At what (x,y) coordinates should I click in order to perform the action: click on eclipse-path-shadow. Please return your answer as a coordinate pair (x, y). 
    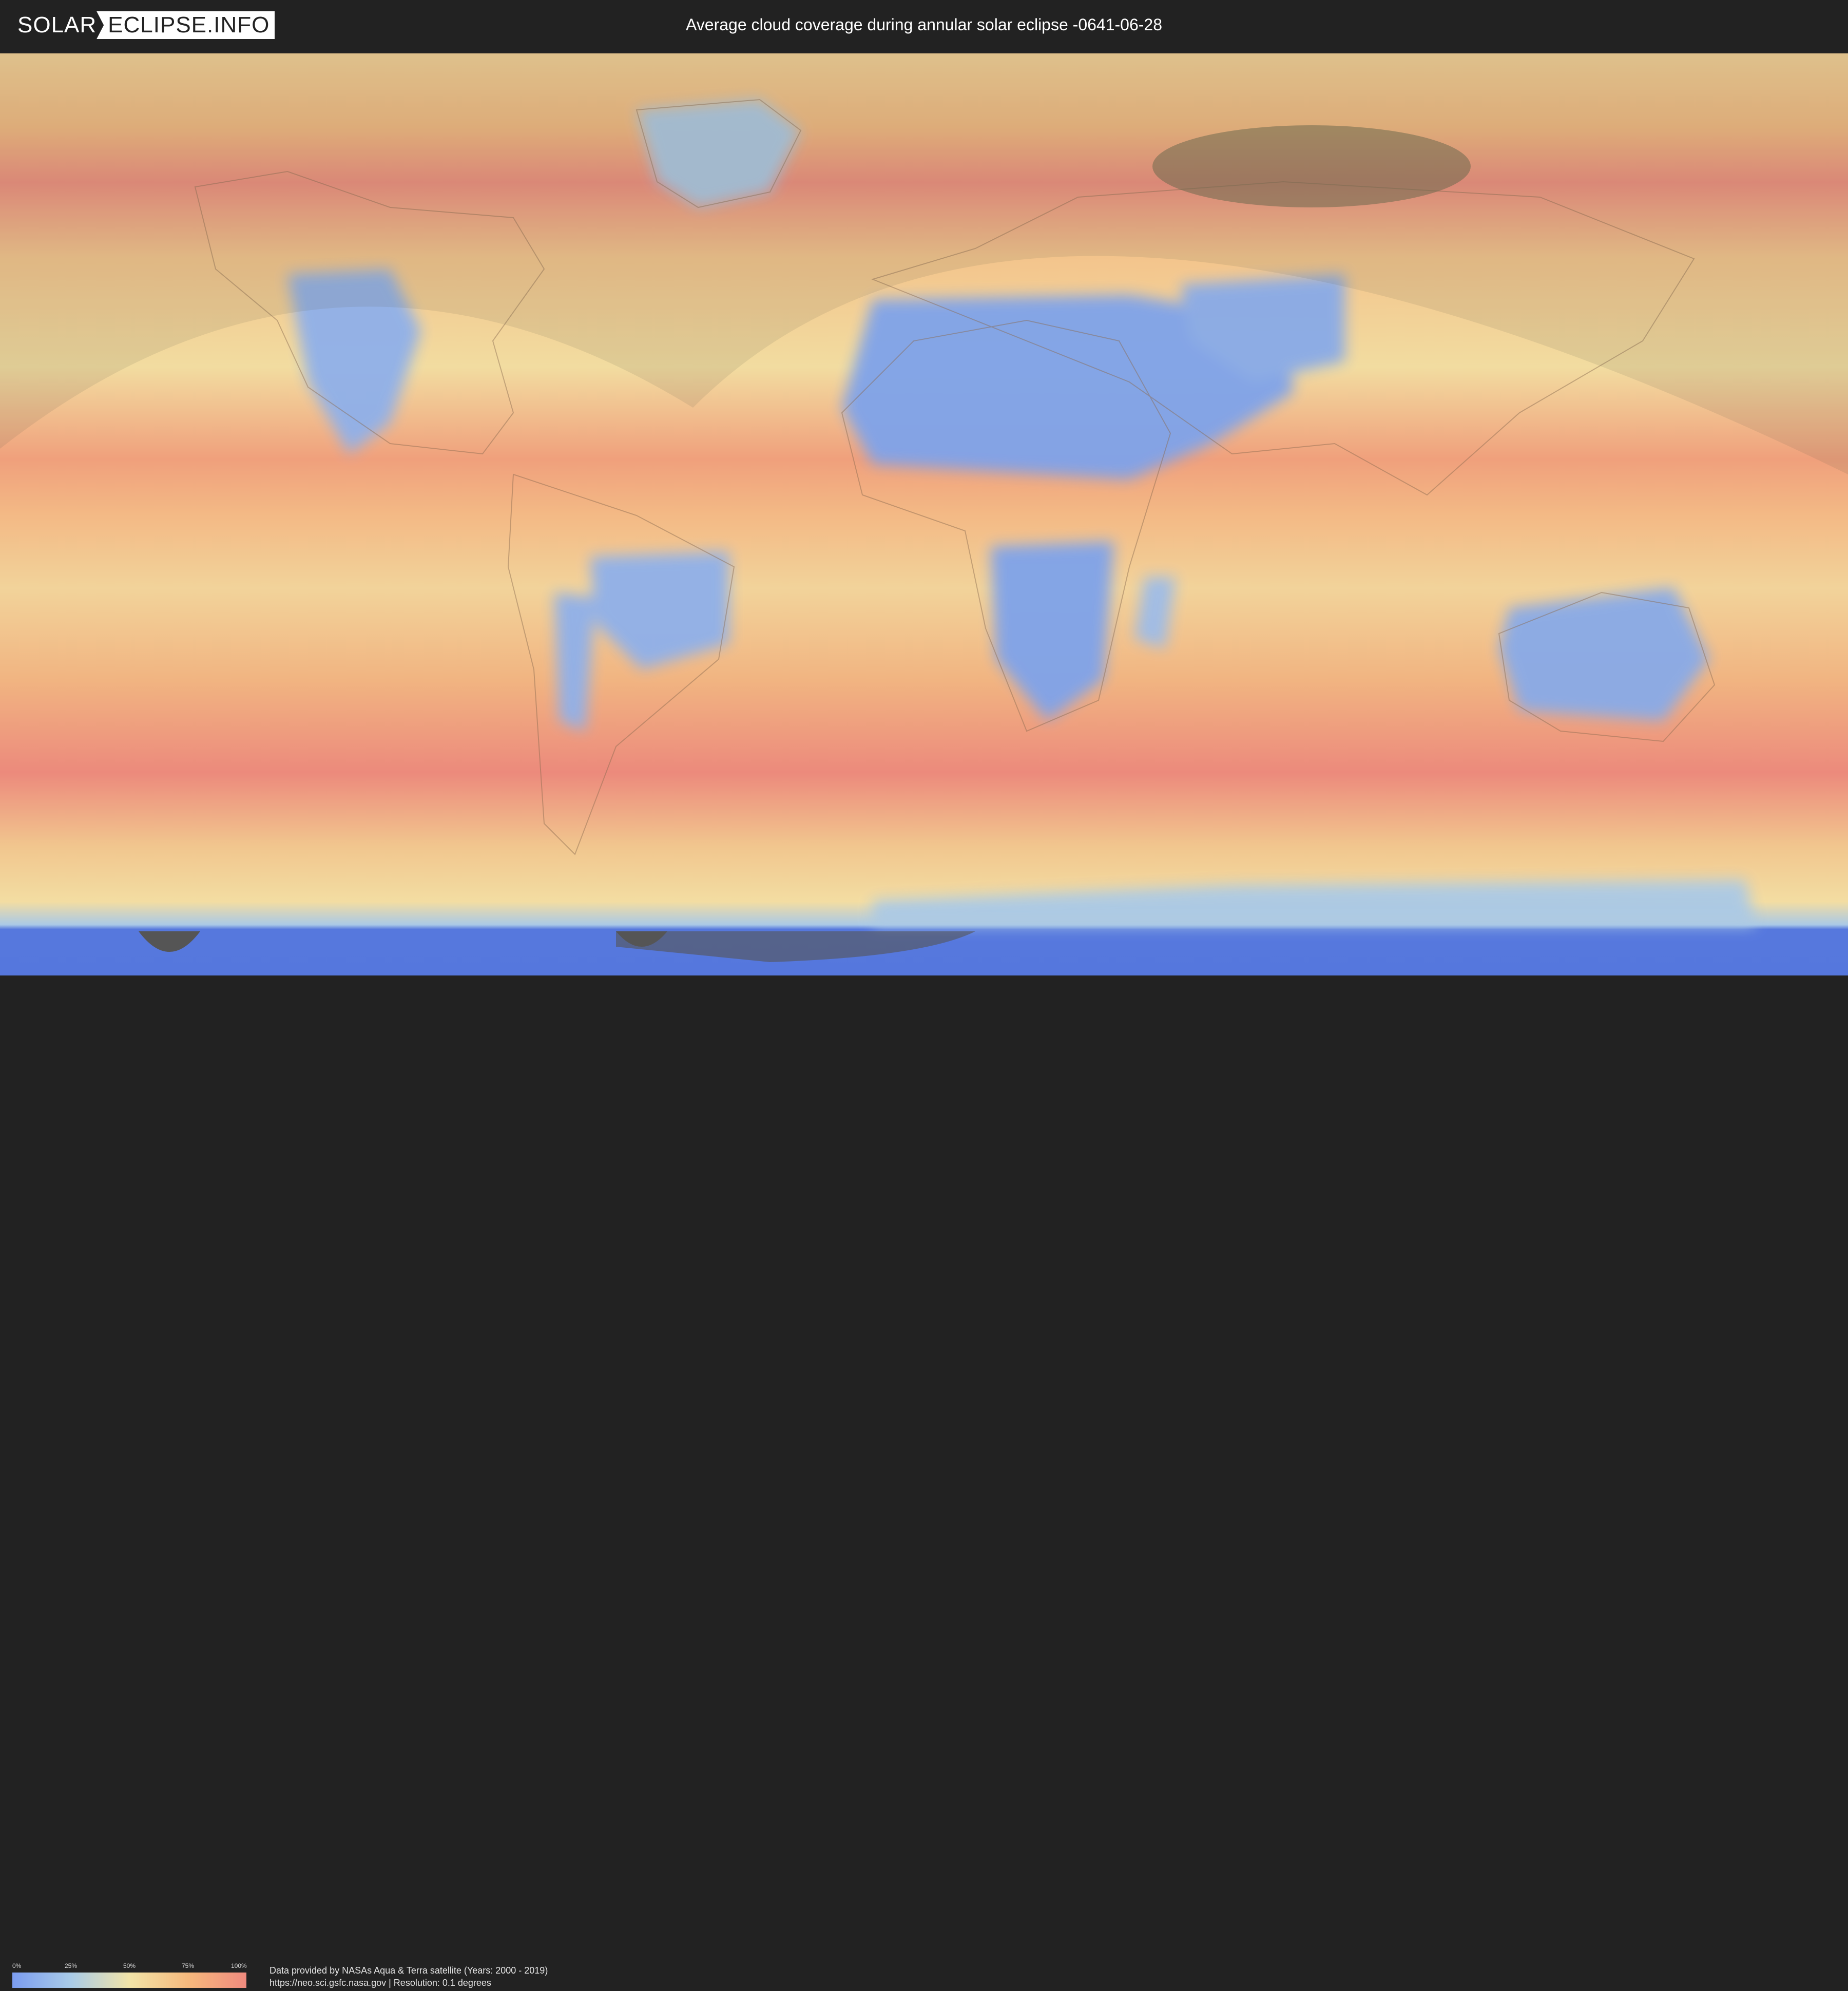
    Looking at the image, I should click on (1311, 166).